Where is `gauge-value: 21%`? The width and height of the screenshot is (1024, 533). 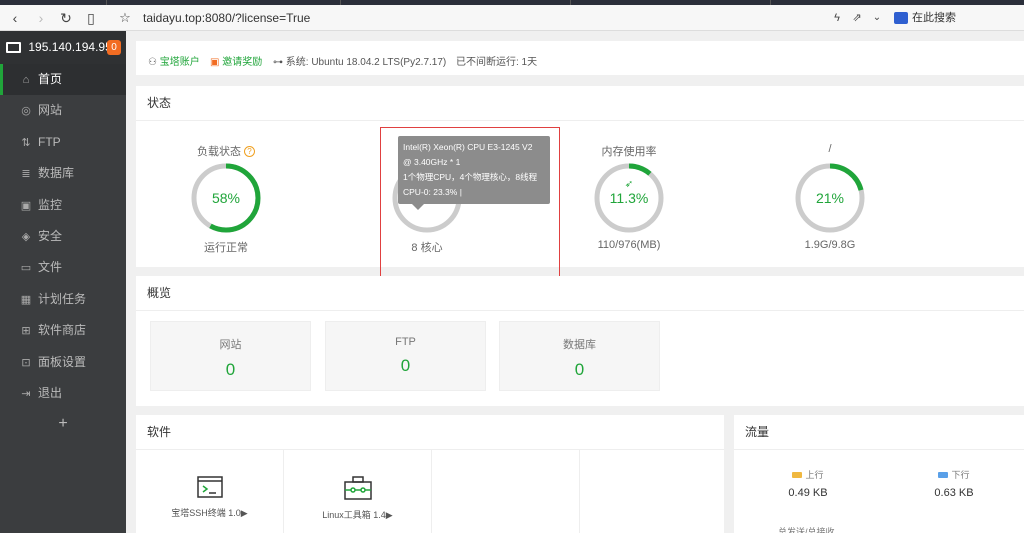
gauge-value: 21% is located at coordinates (830, 198).